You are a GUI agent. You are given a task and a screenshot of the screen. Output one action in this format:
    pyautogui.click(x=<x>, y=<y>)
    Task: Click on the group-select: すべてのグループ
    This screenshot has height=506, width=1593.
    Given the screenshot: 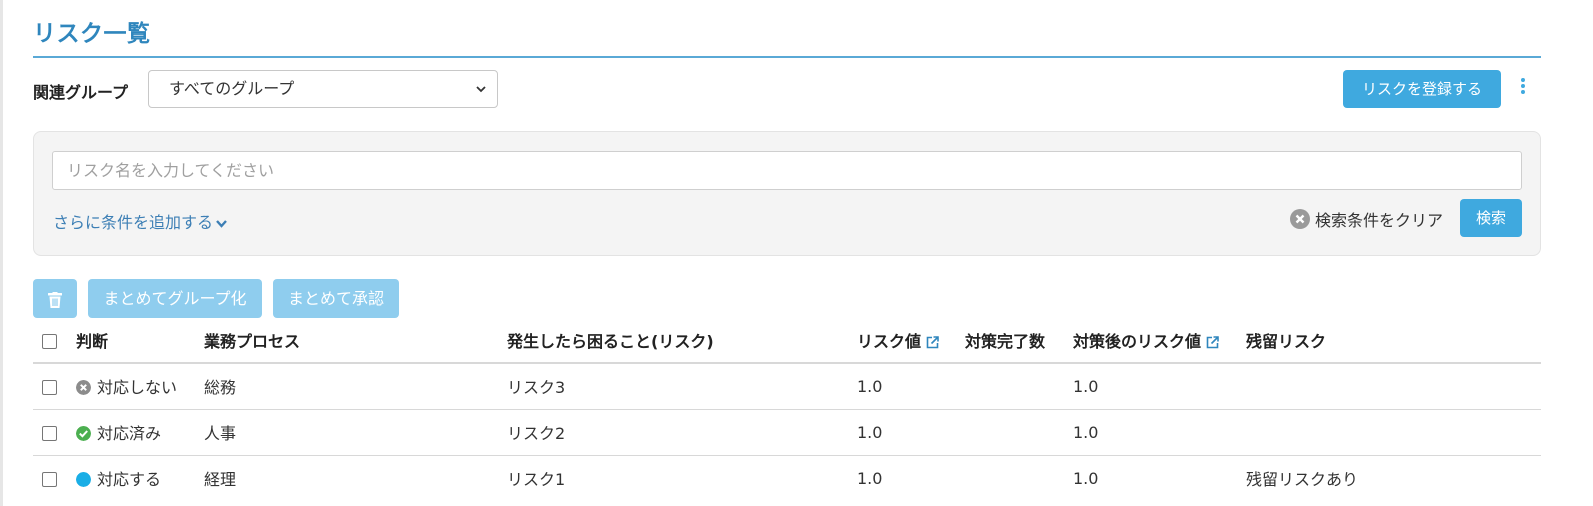 What is the action you would take?
    pyautogui.click(x=323, y=89)
    